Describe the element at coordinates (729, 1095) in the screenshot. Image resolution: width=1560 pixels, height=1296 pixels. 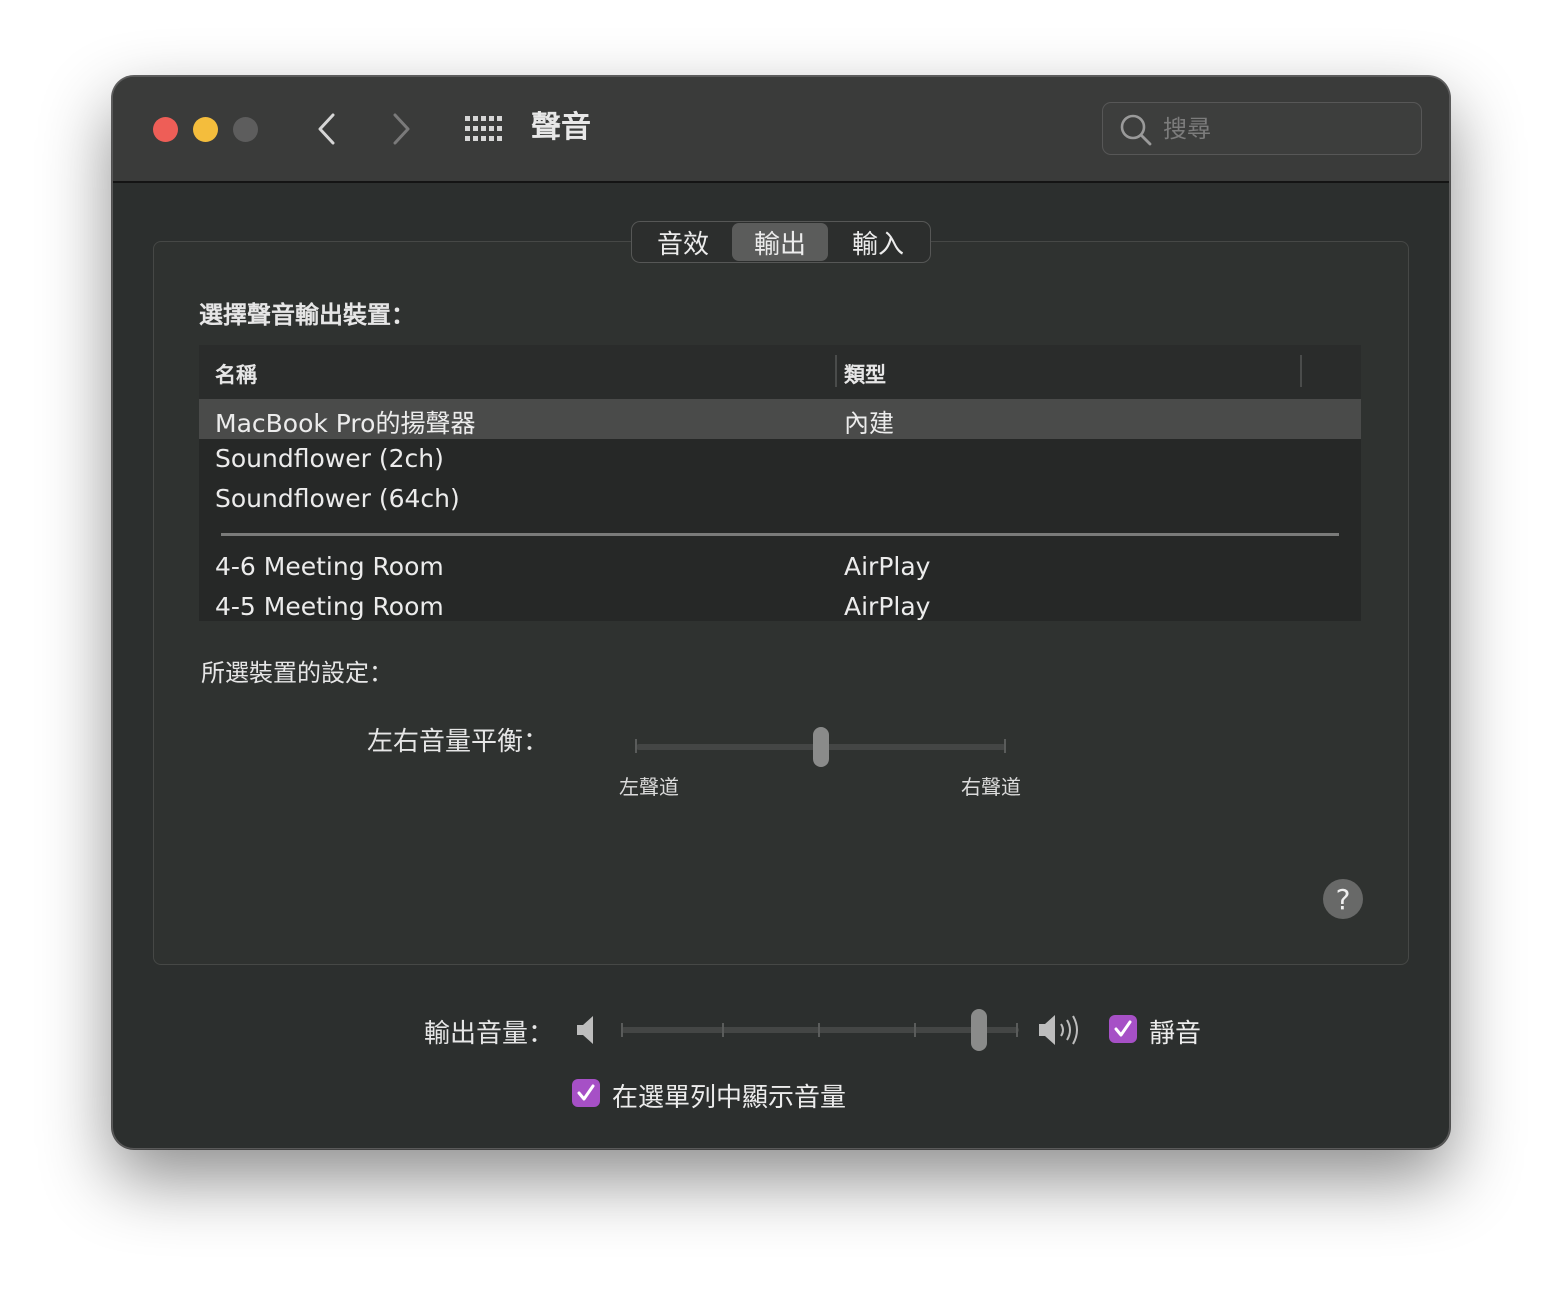
I see `show-volume-in-menubar-label: 在選單列中顯示音量` at that location.